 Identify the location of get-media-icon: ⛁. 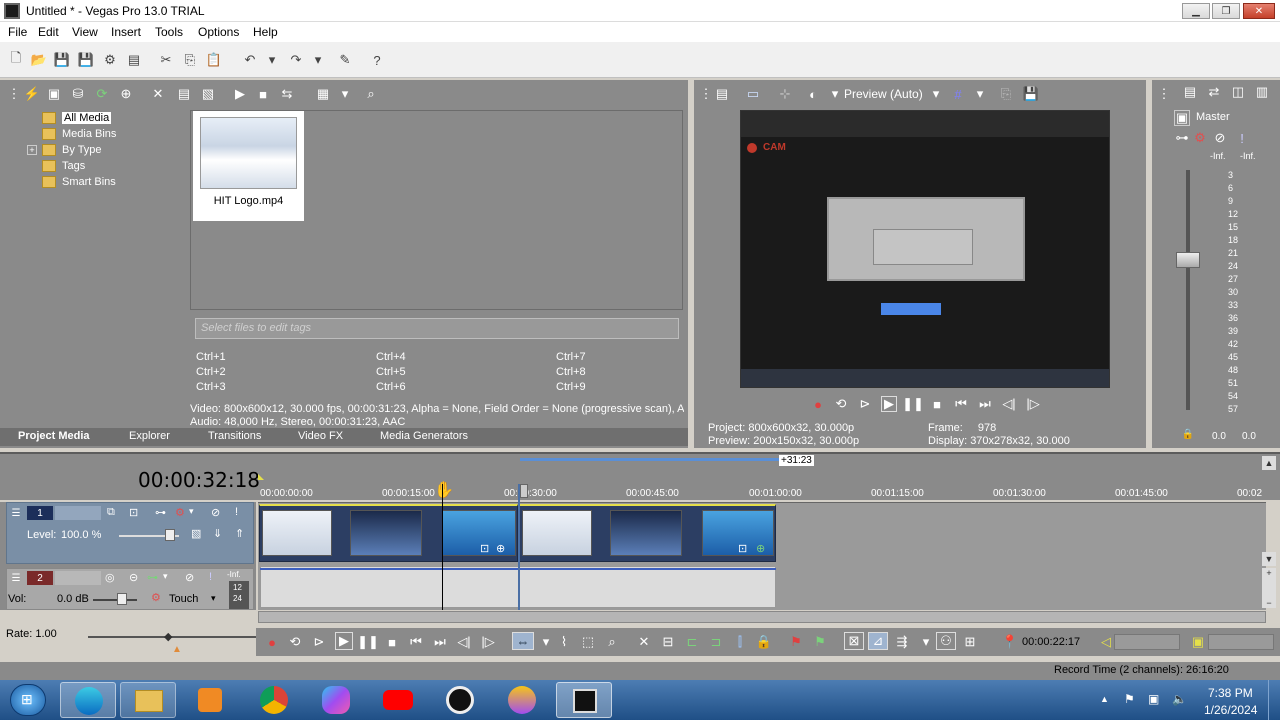
(78, 94).